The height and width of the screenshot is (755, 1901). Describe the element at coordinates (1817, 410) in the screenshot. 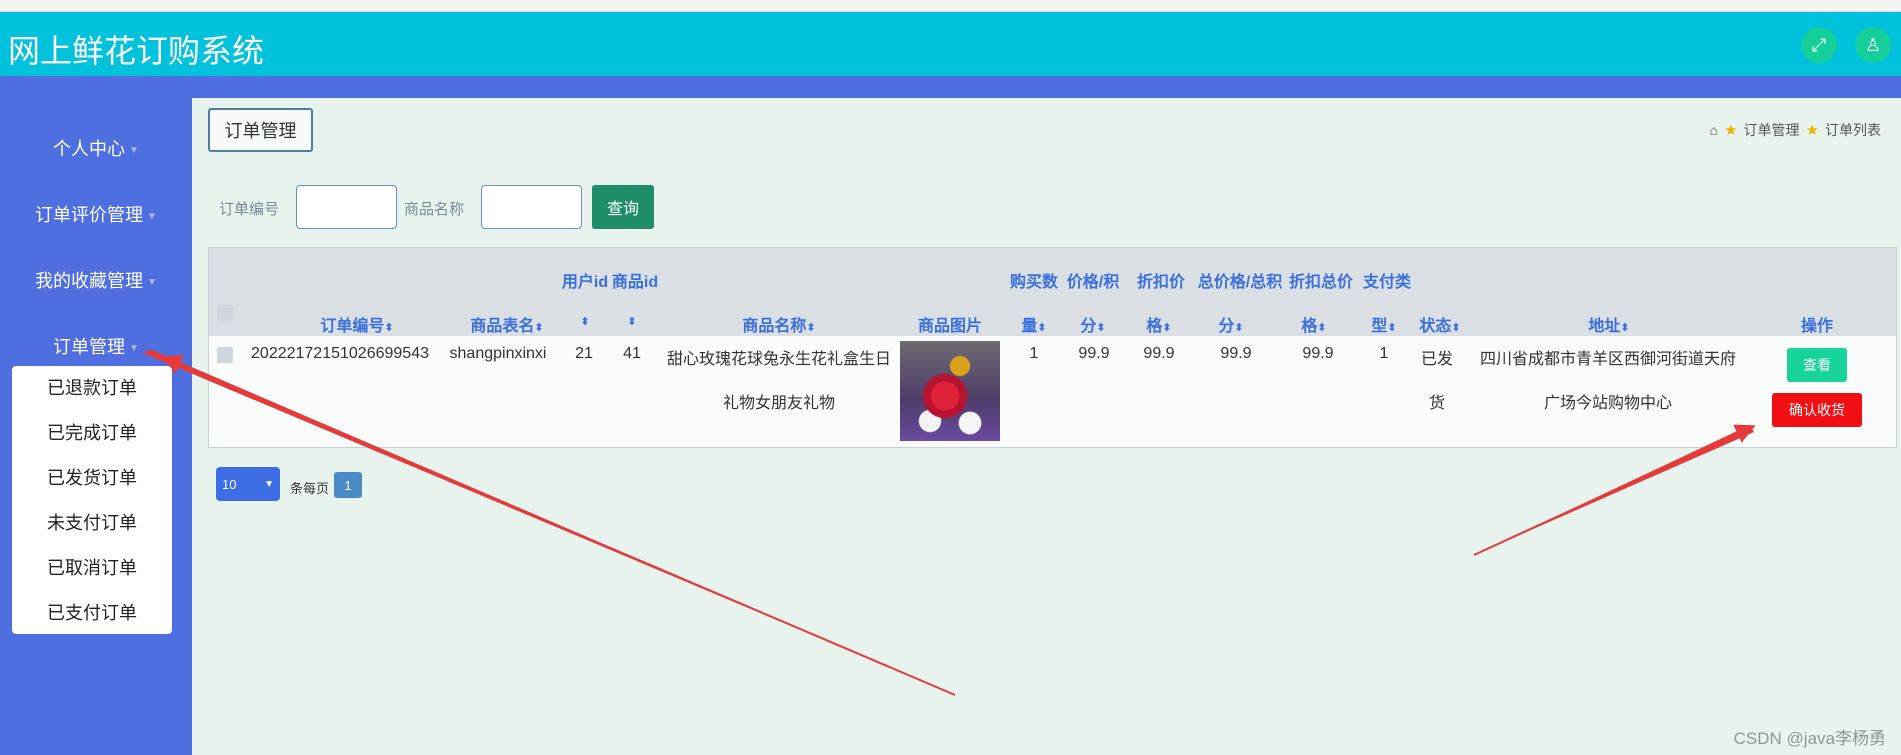

I see `confirm-receipt-button: 确认收货` at that location.